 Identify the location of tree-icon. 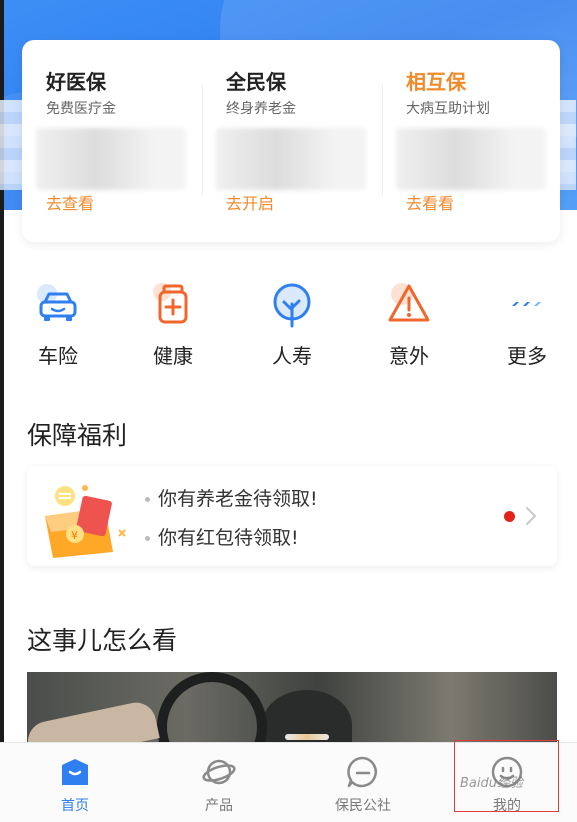
(292, 305).